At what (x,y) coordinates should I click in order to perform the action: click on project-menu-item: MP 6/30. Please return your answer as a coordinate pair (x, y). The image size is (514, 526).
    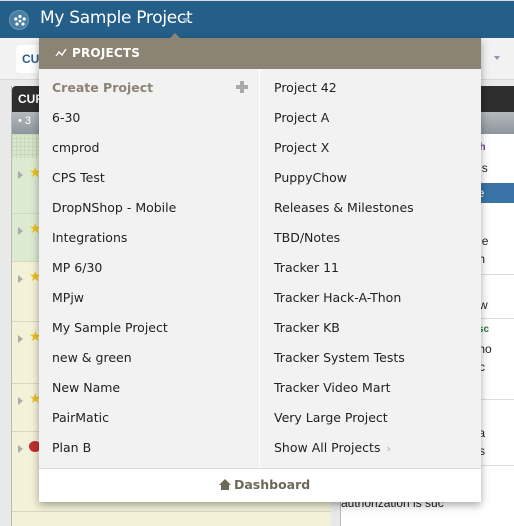
    Looking at the image, I should click on (154, 268).